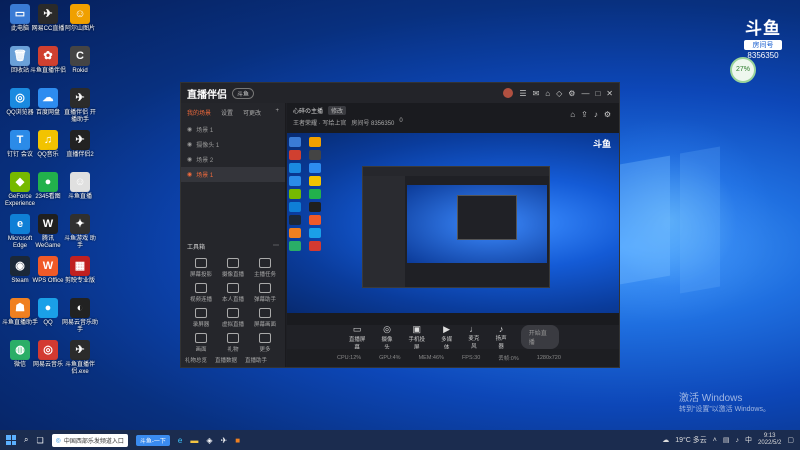  I want to click on desktop-icon: ☁ 百度网盘, so click(48, 102).